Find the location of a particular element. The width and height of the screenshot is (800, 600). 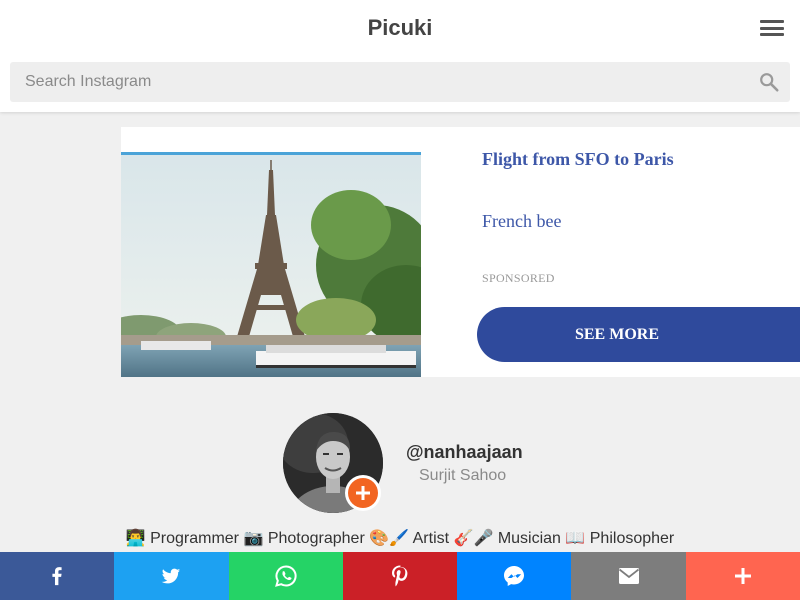

share-bar is located at coordinates (400, 576).